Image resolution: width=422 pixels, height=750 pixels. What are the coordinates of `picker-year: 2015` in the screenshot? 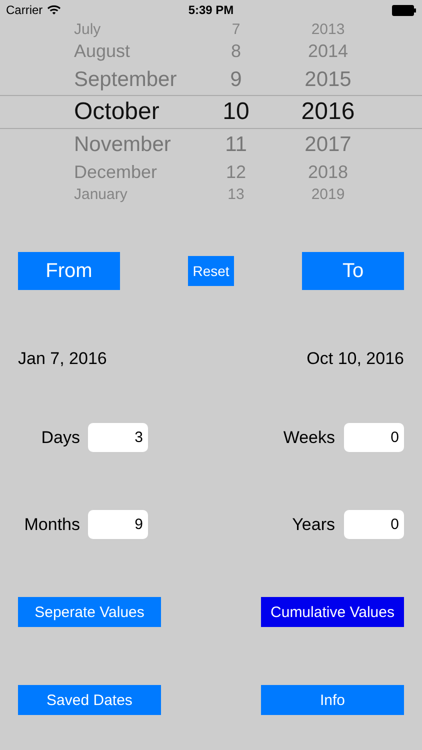 It's located at (328, 80).